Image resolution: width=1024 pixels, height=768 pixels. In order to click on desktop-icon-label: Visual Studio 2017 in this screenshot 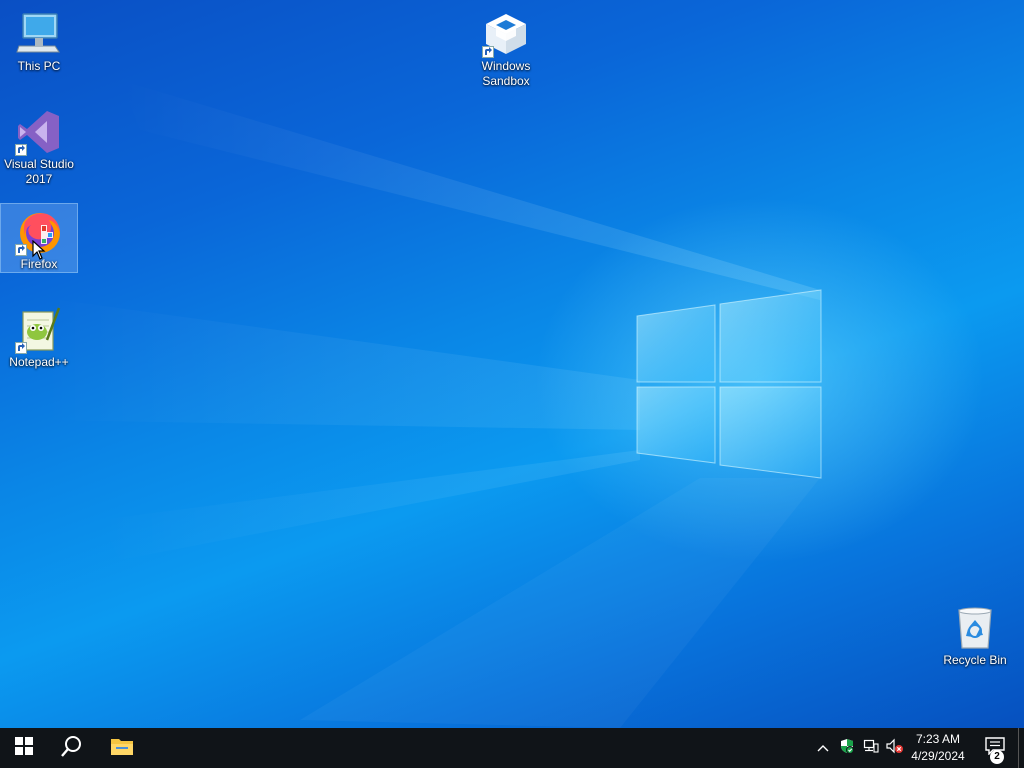, I will do `click(39, 171)`.